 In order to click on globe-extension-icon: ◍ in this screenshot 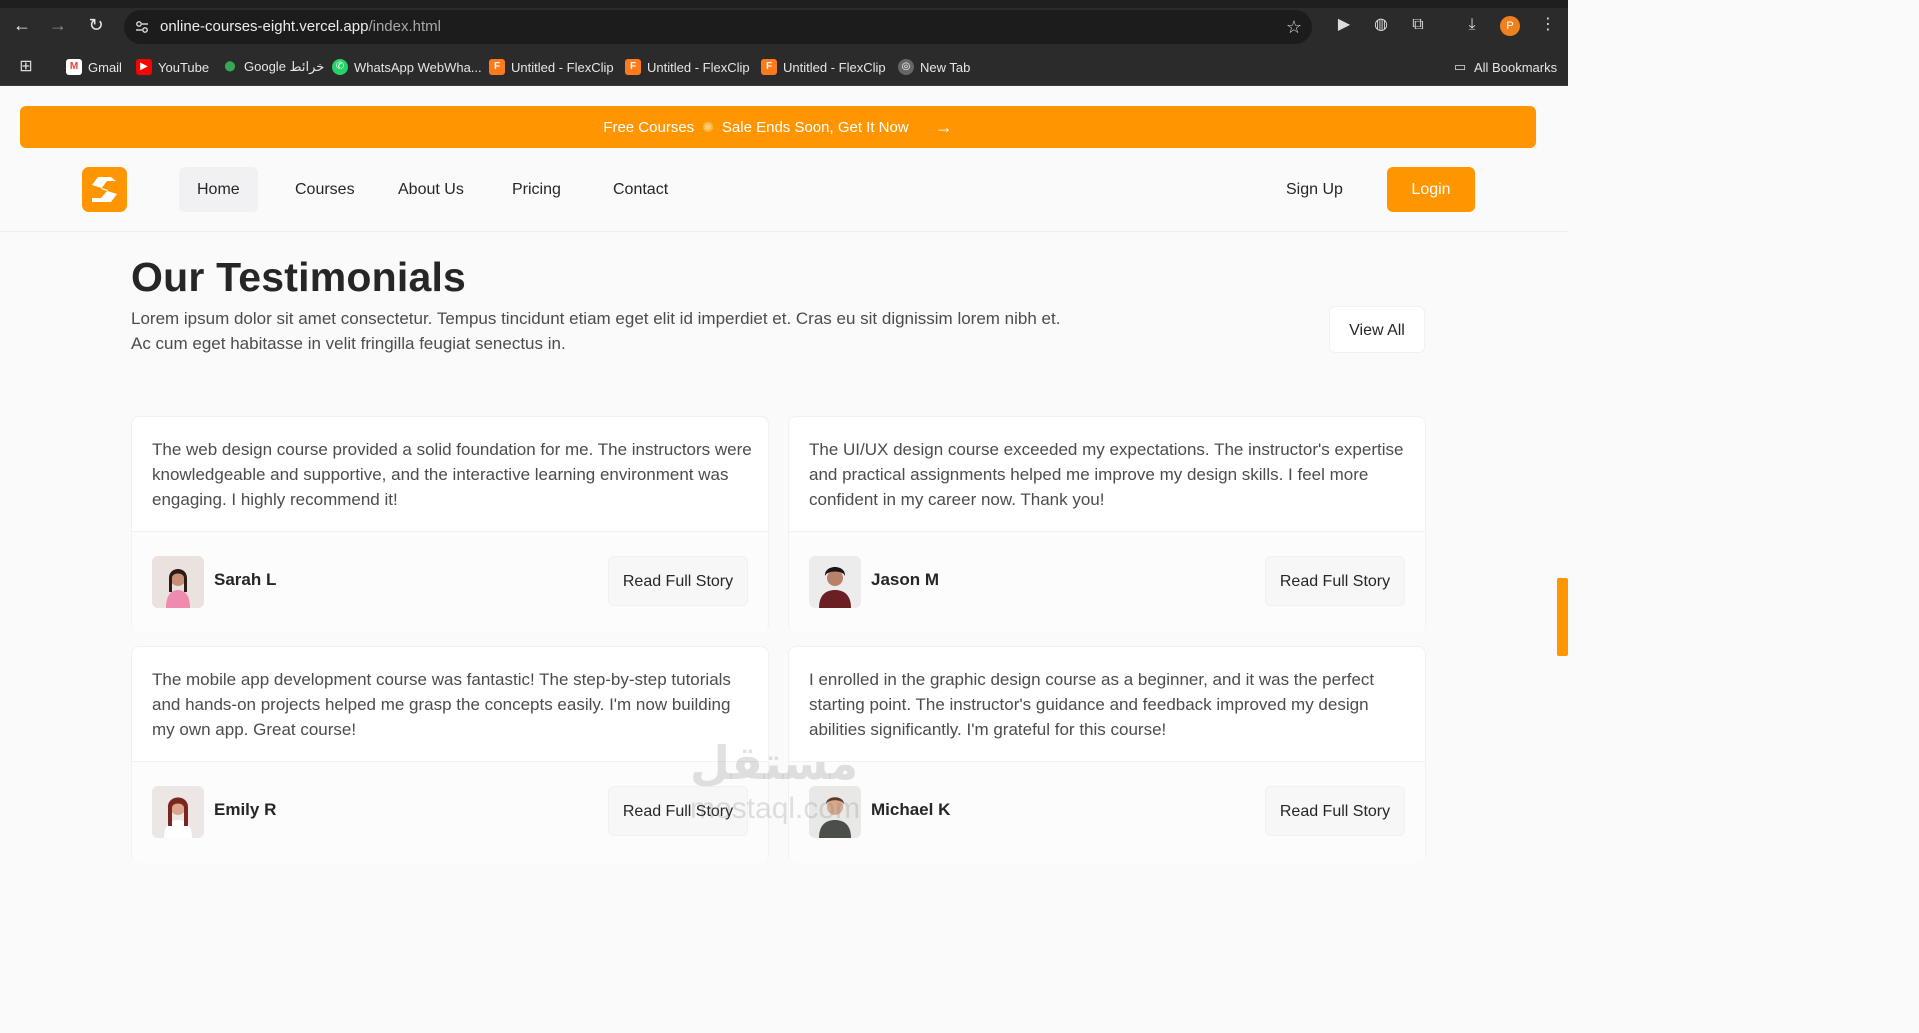, I will do `click(1381, 25)`.